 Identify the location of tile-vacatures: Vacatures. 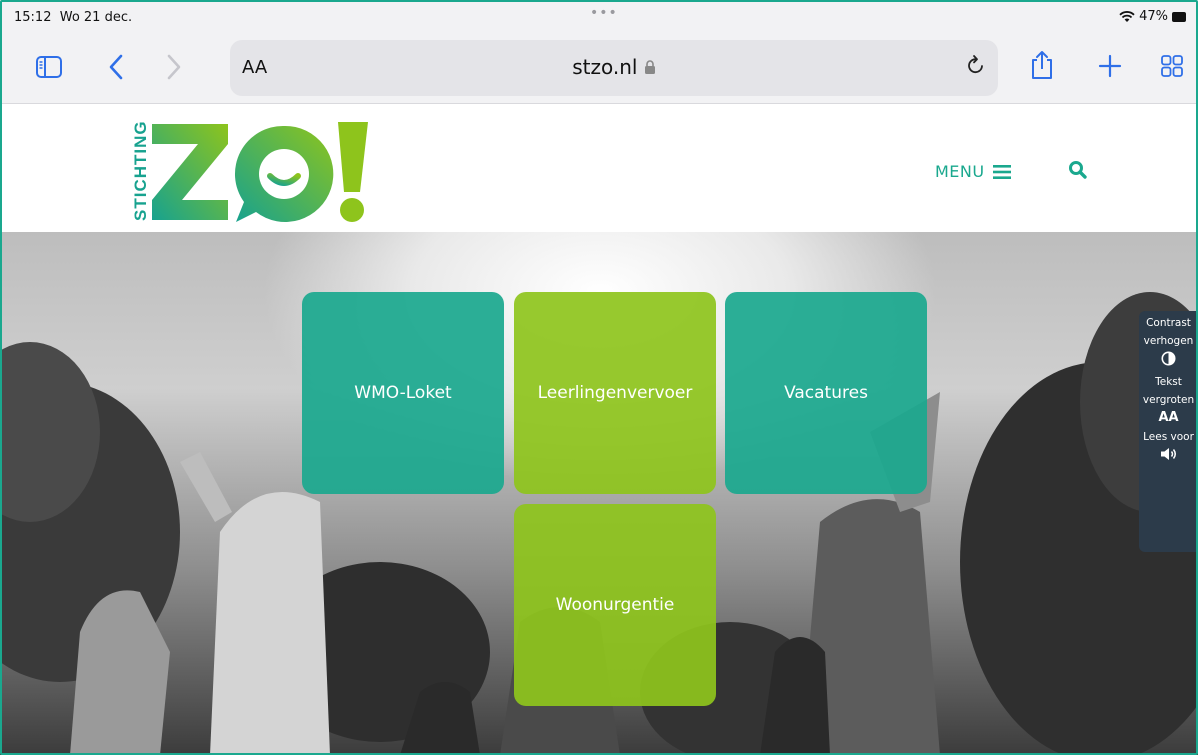
(826, 393).